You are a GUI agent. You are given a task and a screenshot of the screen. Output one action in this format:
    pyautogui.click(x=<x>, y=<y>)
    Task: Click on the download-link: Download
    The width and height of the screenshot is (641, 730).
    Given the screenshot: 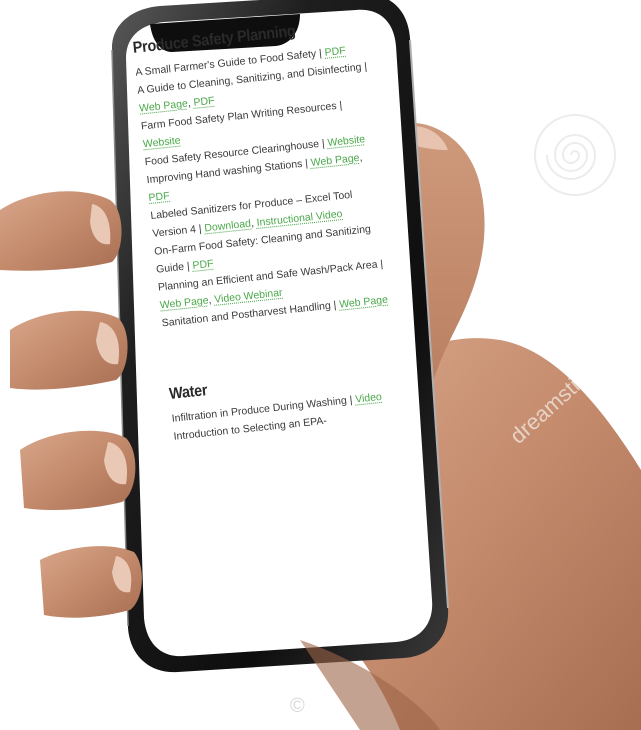 What is the action you would take?
    pyautogui.click(x=228, y=226)
    